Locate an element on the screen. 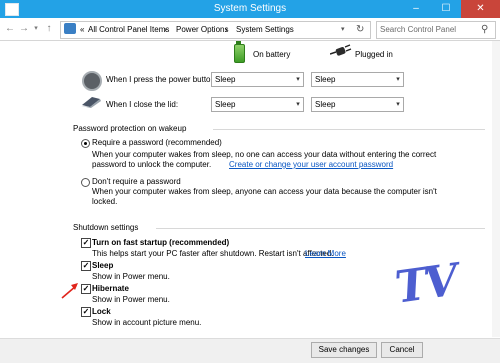 Image resolution: width=500 pixels, height=363 pixels. require-password-radio is located at coordinates (85, 143).